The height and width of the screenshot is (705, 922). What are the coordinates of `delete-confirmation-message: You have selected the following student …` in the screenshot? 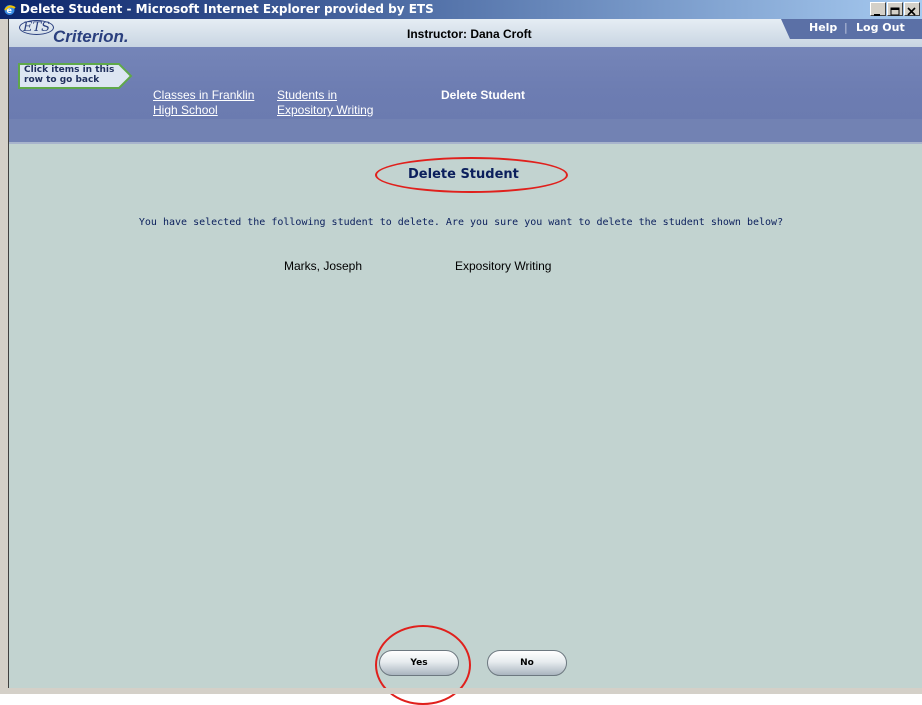 It's located at (461, 222).